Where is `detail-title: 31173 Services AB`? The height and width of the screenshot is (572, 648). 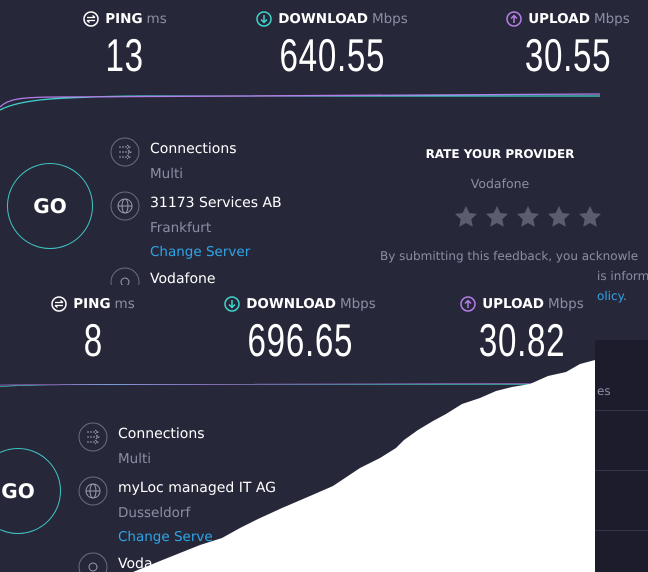 detail-title: 31173 Services AB is located at coordinates (216, 203).